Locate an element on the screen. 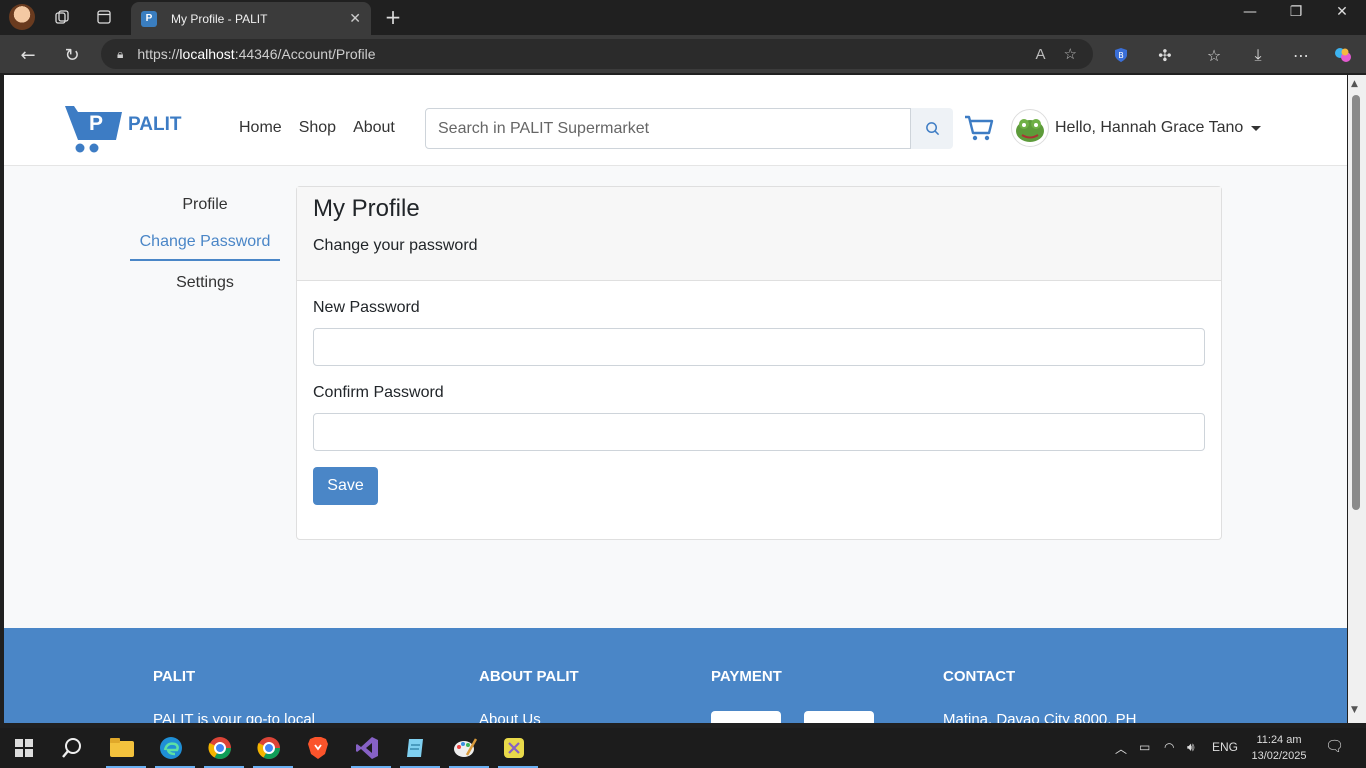 This screenshot has width=1366, height=768. notepad-icon is located at coordinates (420, 750).